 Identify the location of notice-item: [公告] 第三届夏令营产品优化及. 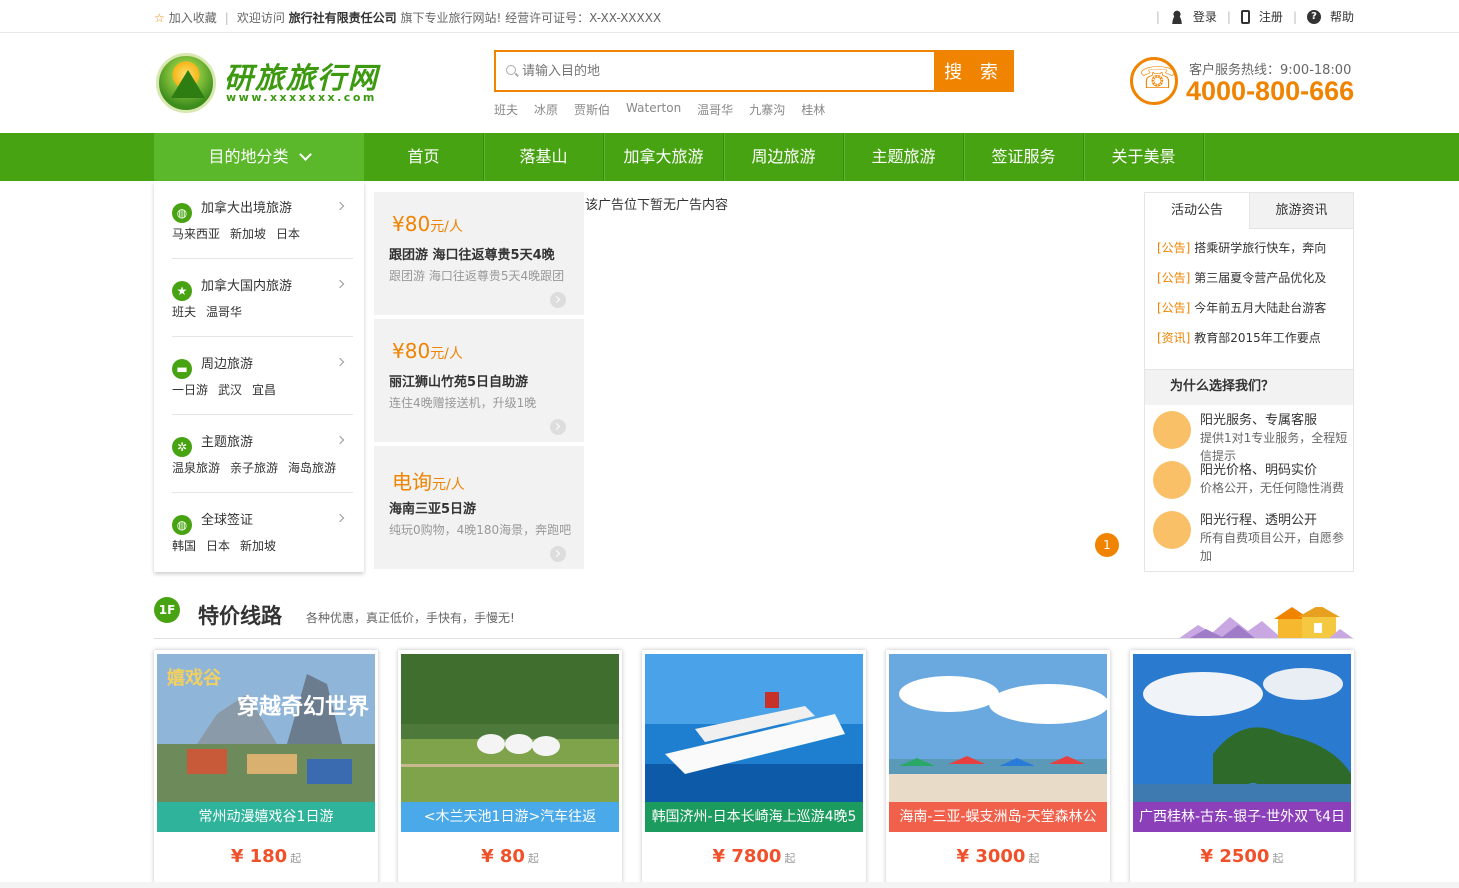
(1252, 282).